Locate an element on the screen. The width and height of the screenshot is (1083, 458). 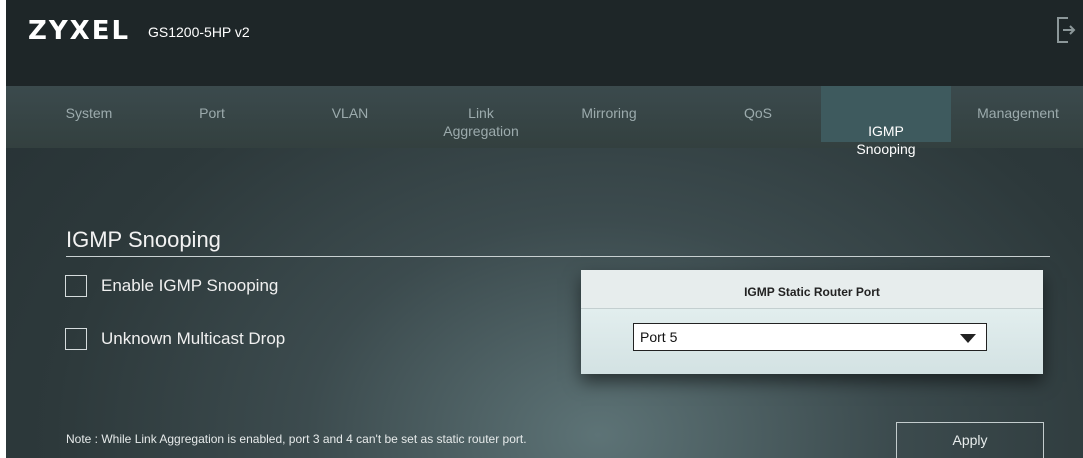
tab-mirroring: Mirroring is located at coordinates (609, 113).